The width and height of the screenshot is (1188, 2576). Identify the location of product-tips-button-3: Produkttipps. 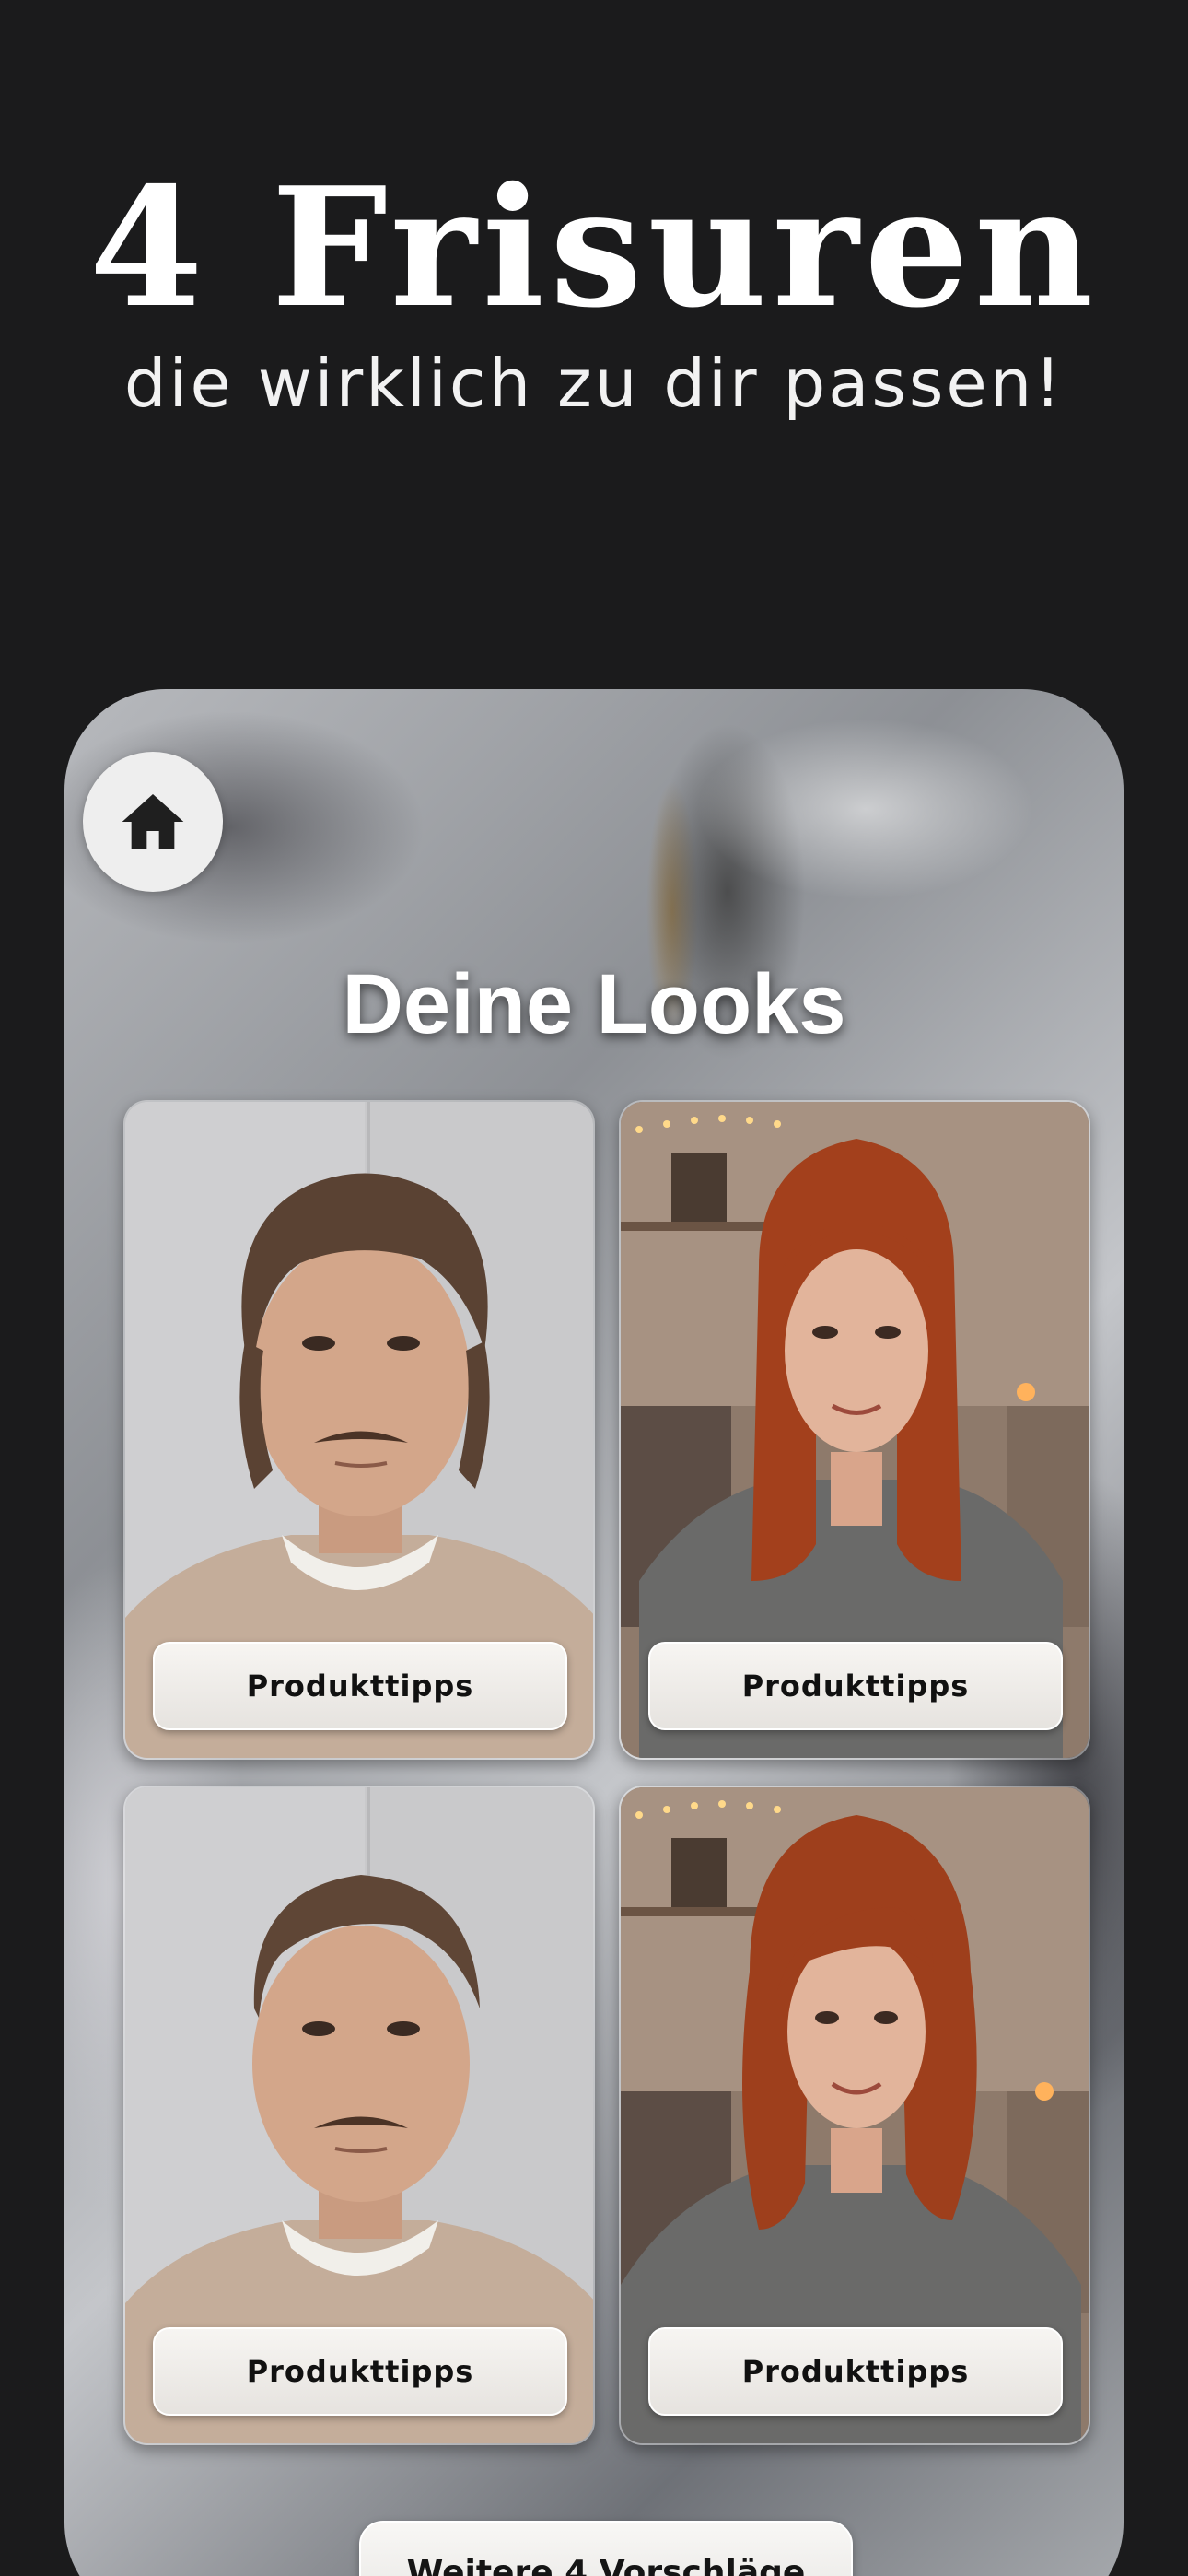
(360, 2371).